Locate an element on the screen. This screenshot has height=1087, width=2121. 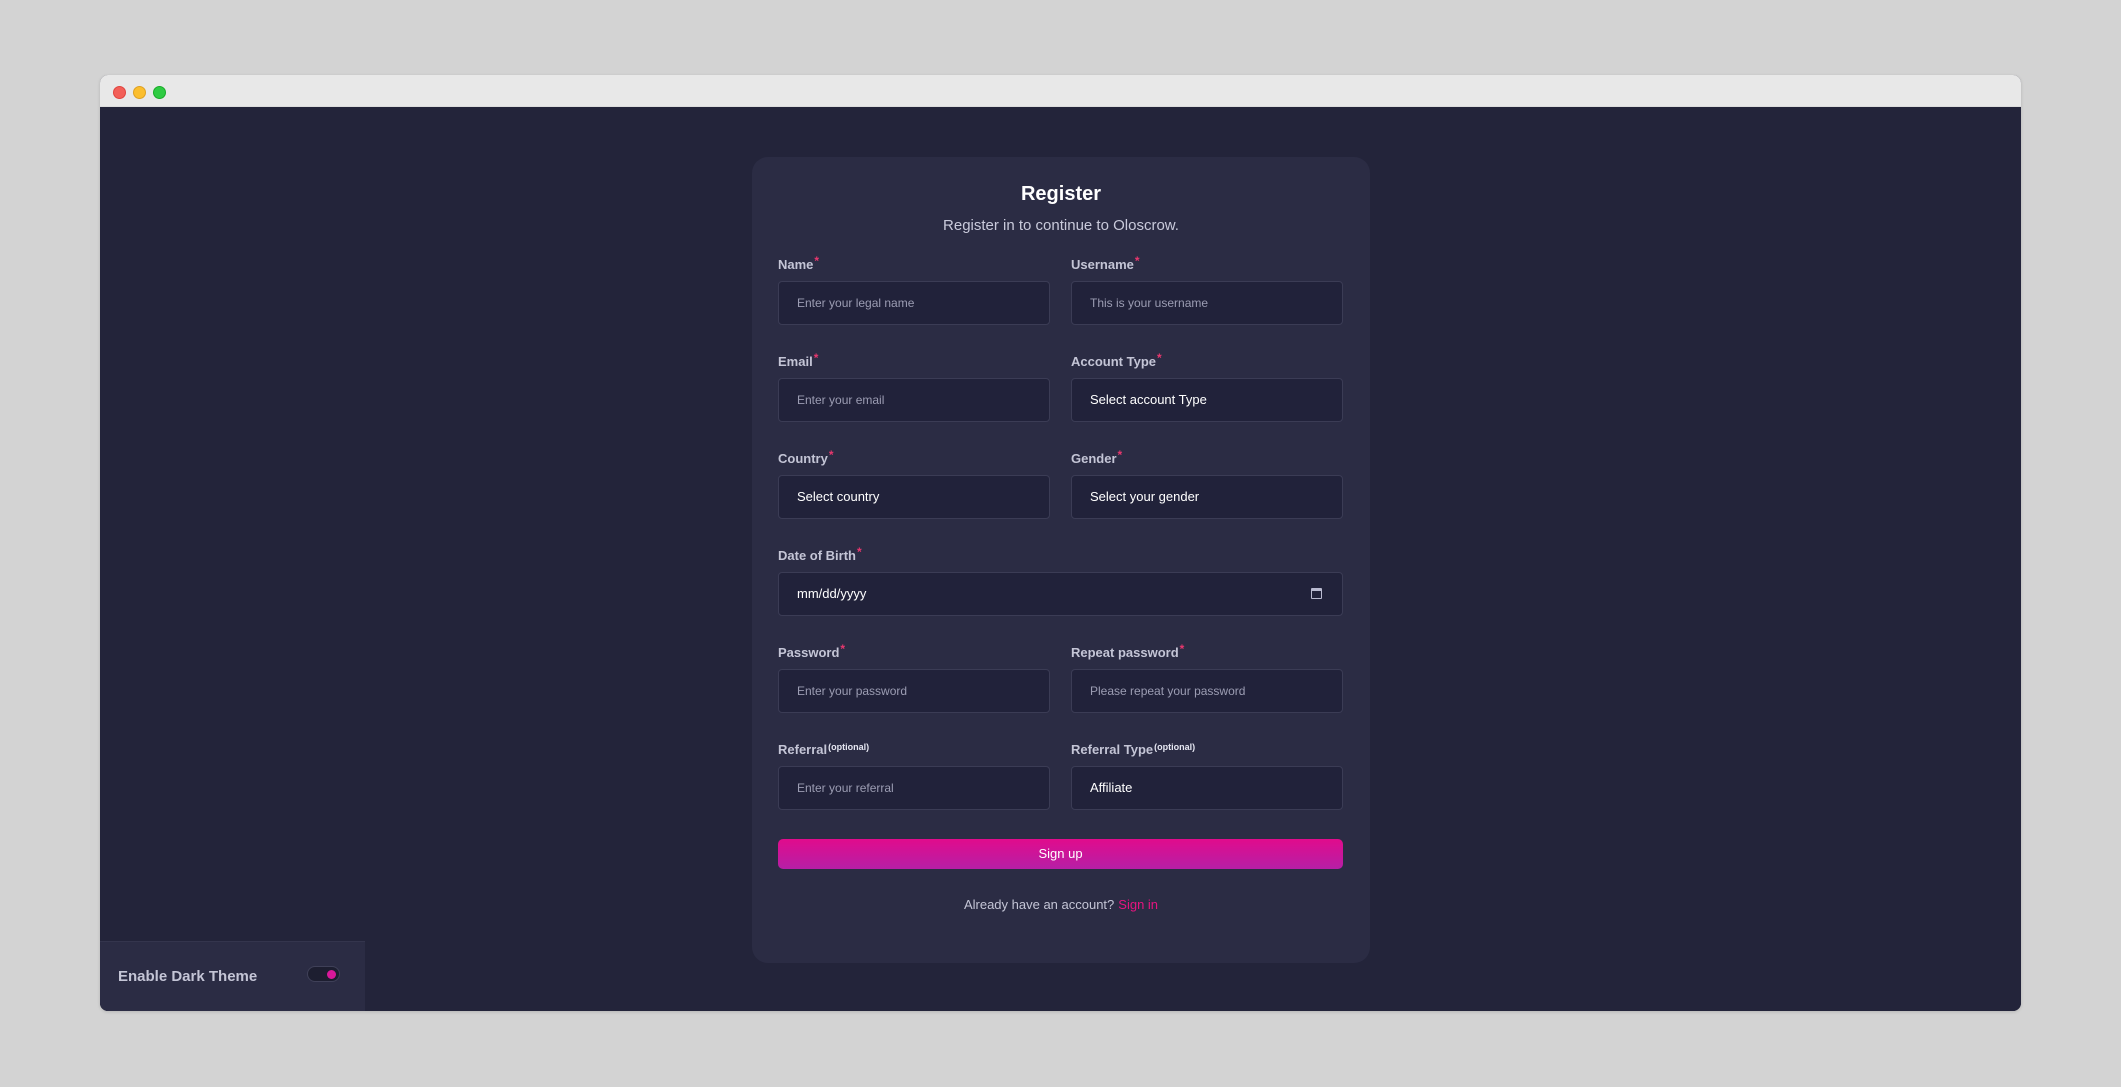
minimize-window-button is located at coordinates (139, 92).